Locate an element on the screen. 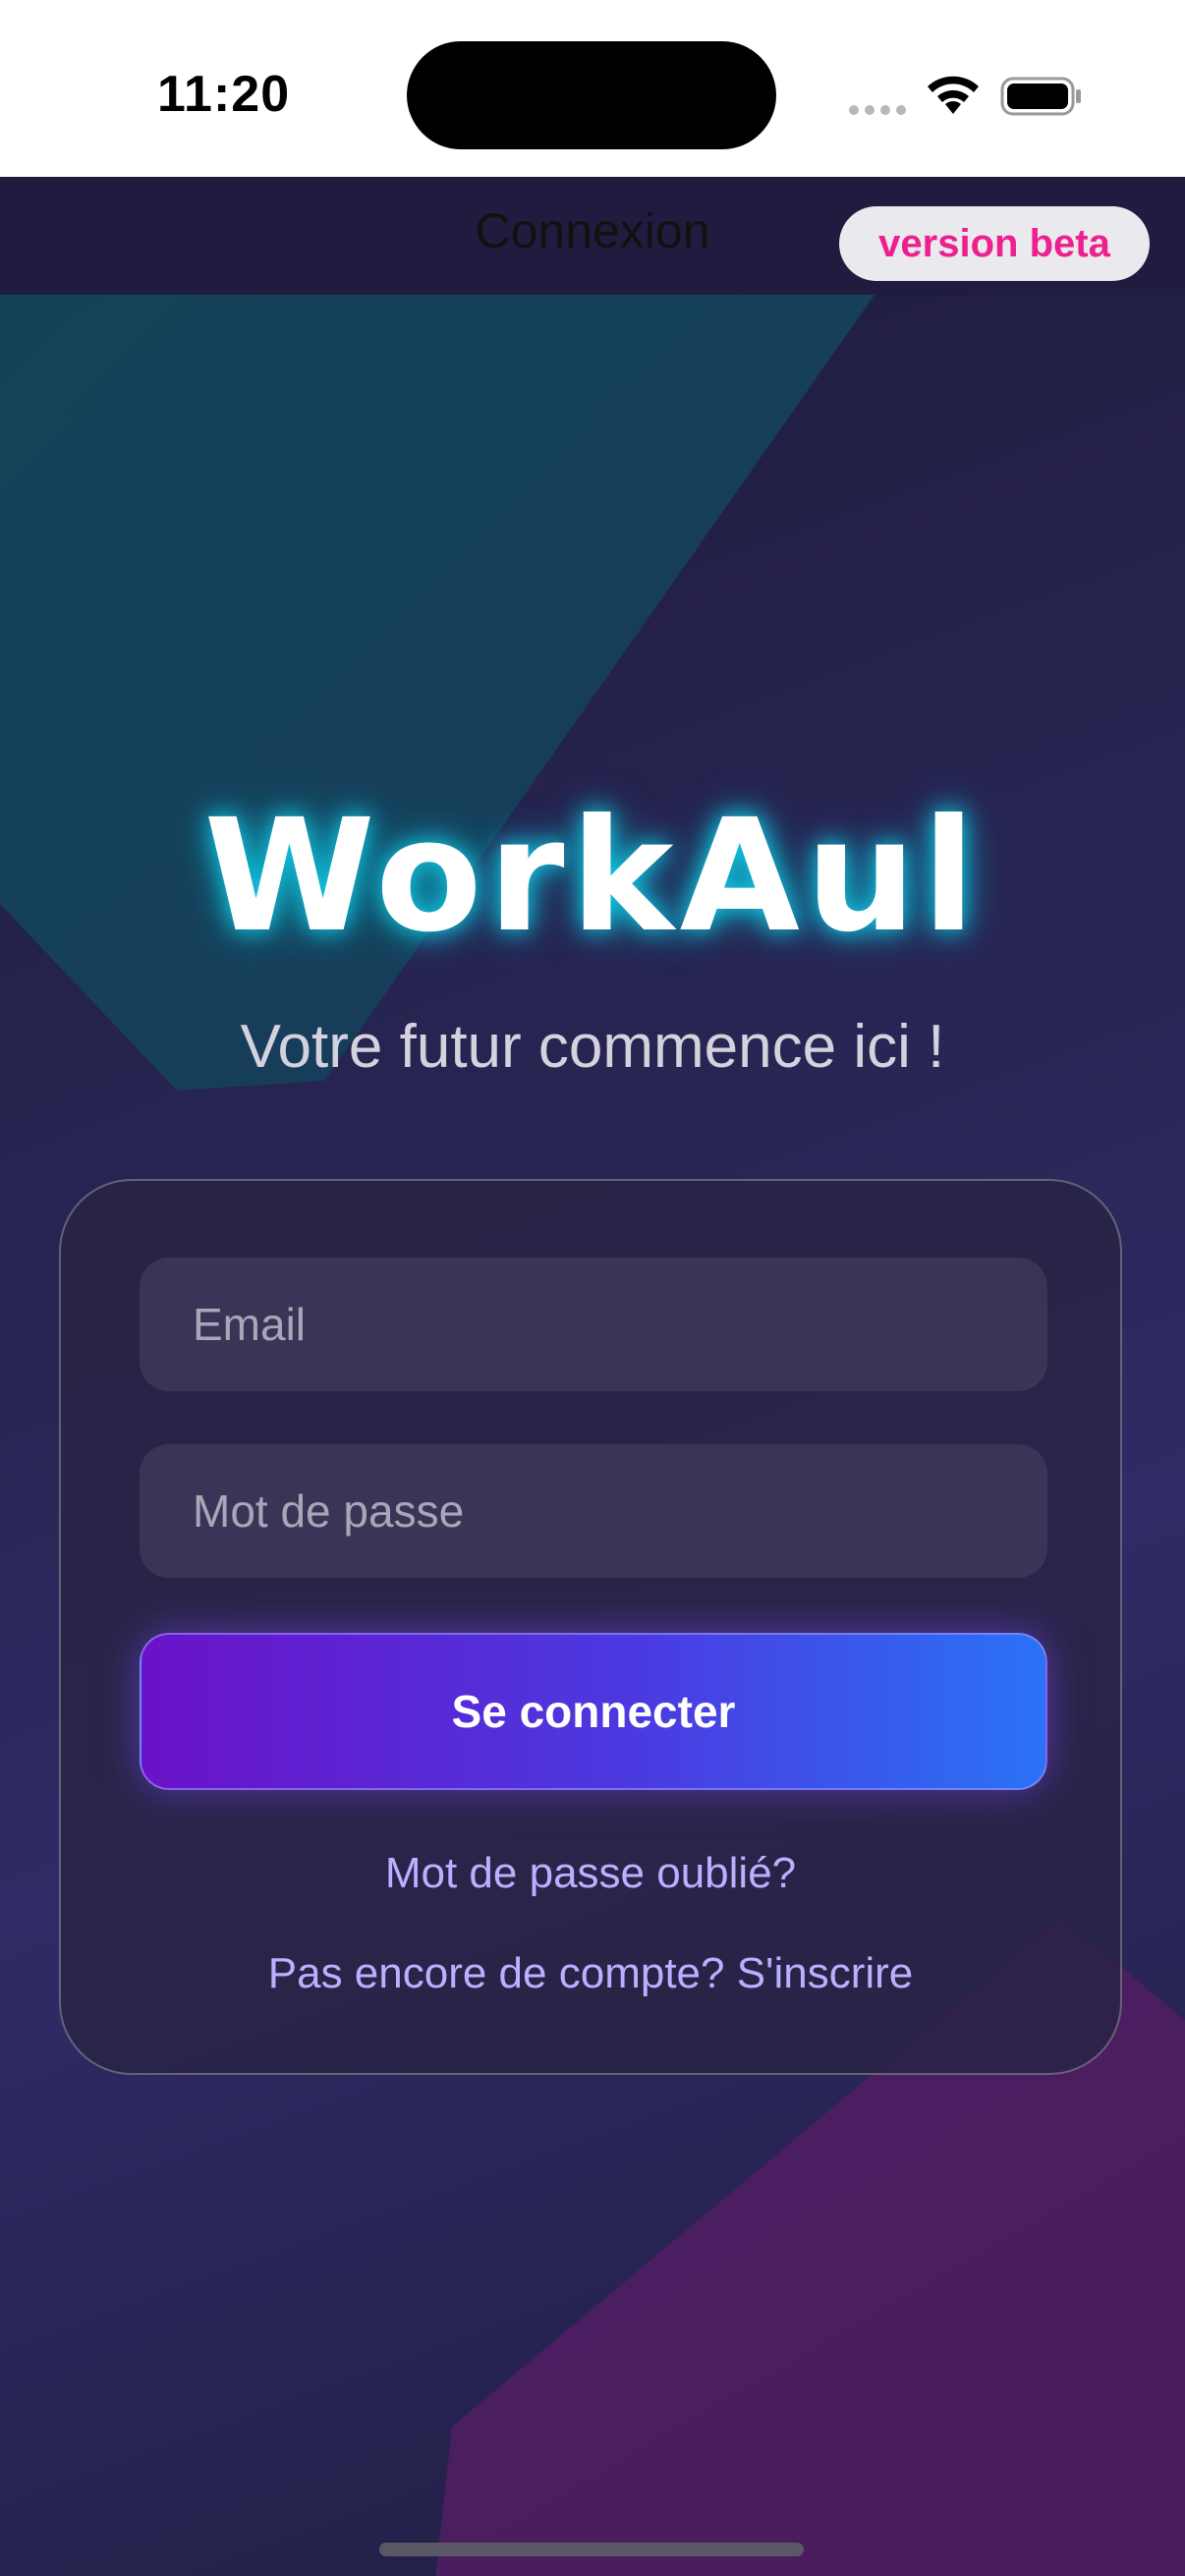 This screenshot has width=1185, height=2576. app-logo: WorkAul is located at coordinates (592, 876).